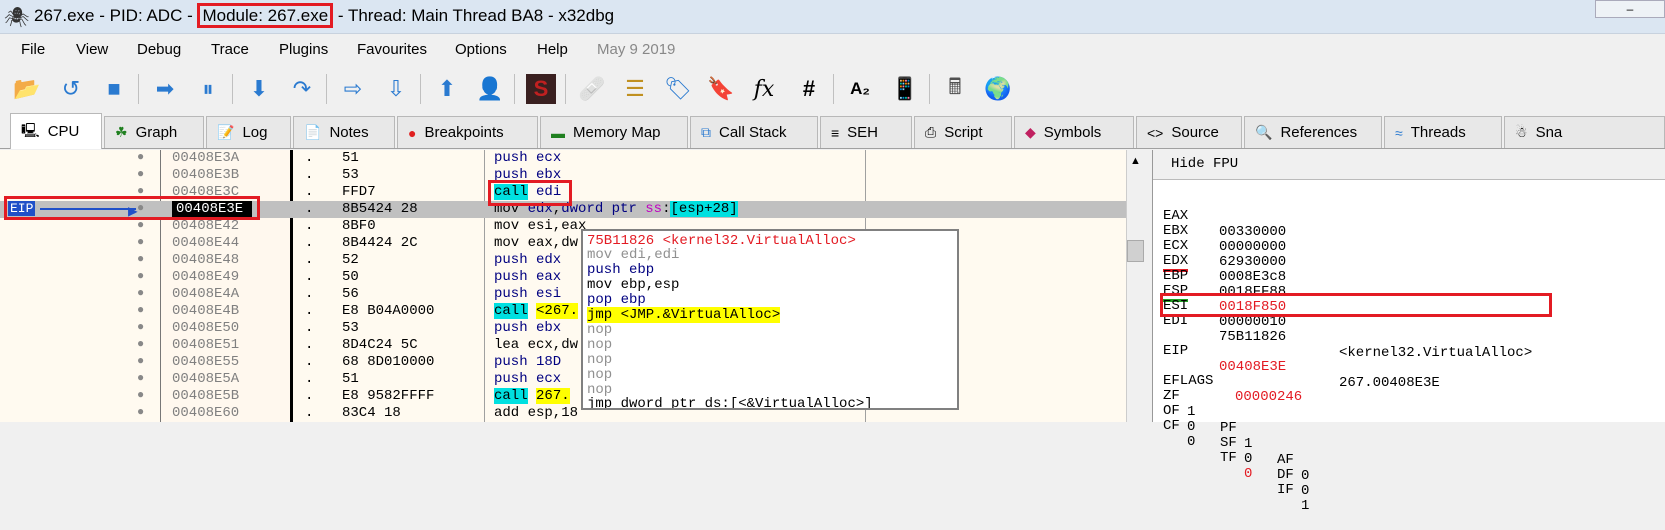 This screenshot has height=530, width=1665. I want to click on tab-label: Threads, so click(1438, 132).